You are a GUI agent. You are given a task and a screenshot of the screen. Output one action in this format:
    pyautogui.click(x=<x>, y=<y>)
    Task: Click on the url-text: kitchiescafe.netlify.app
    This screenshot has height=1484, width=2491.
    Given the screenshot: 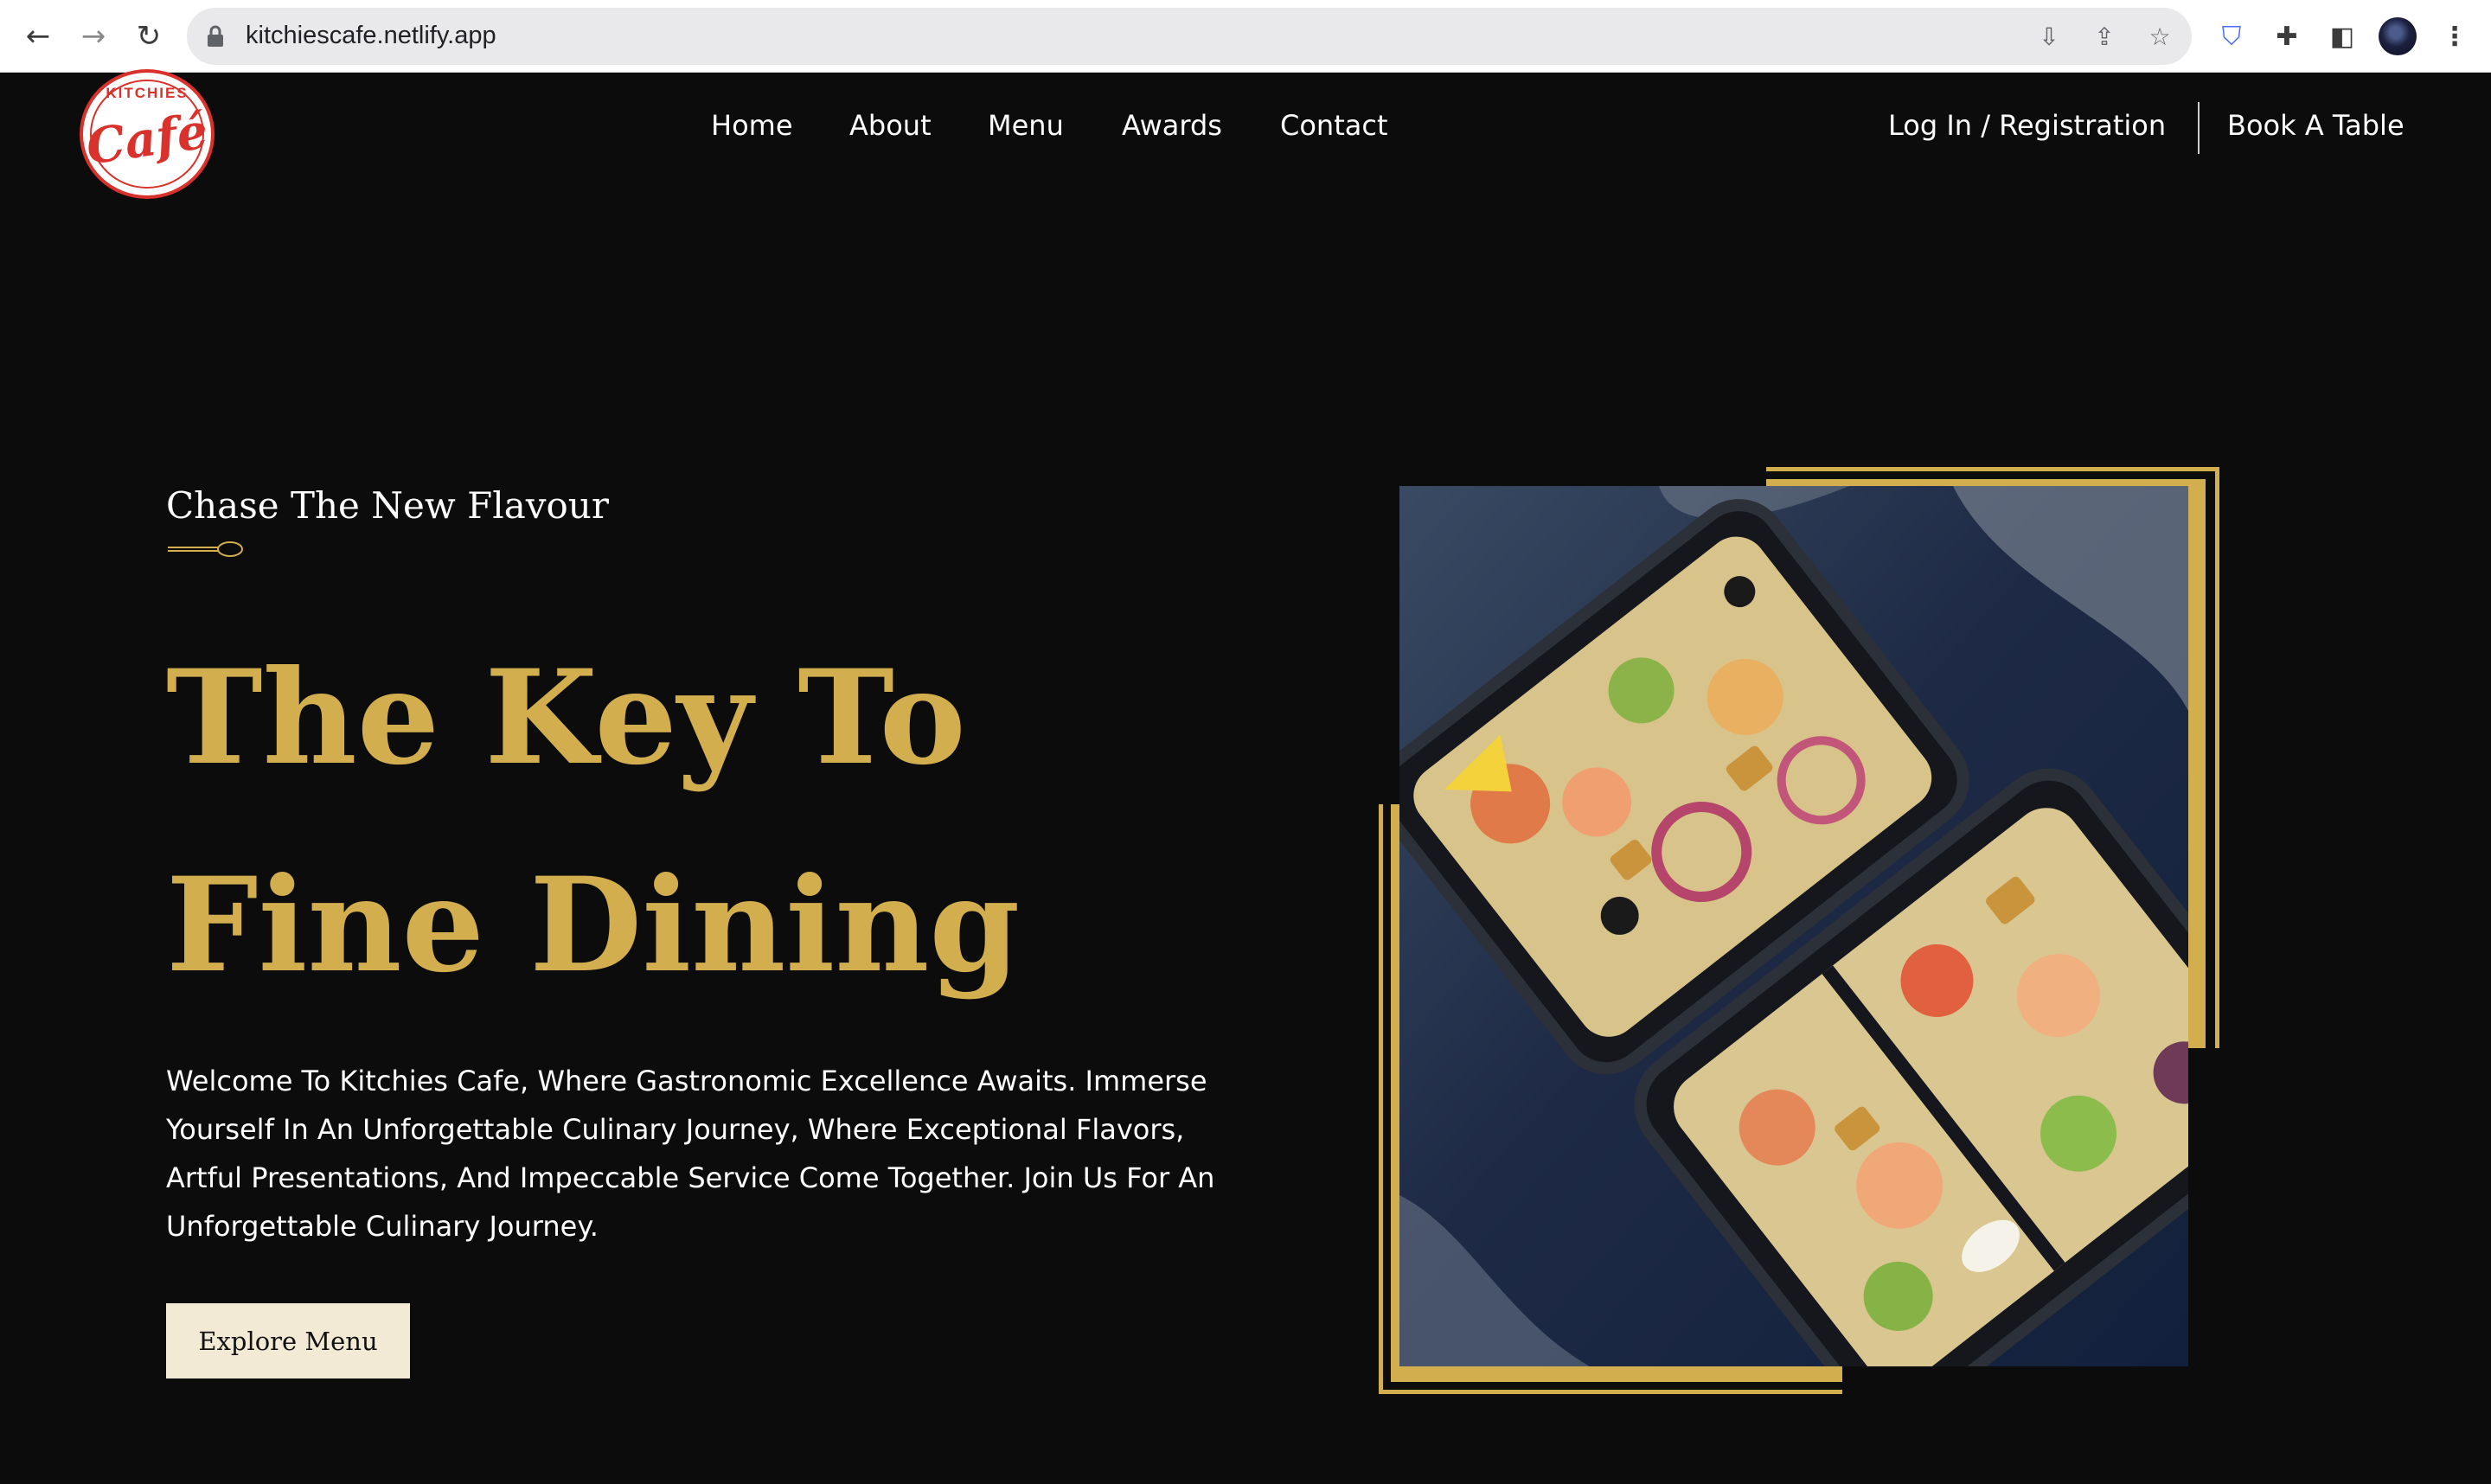 What is the action you would take?
    pyautogui.click(x=371, y=36)
    